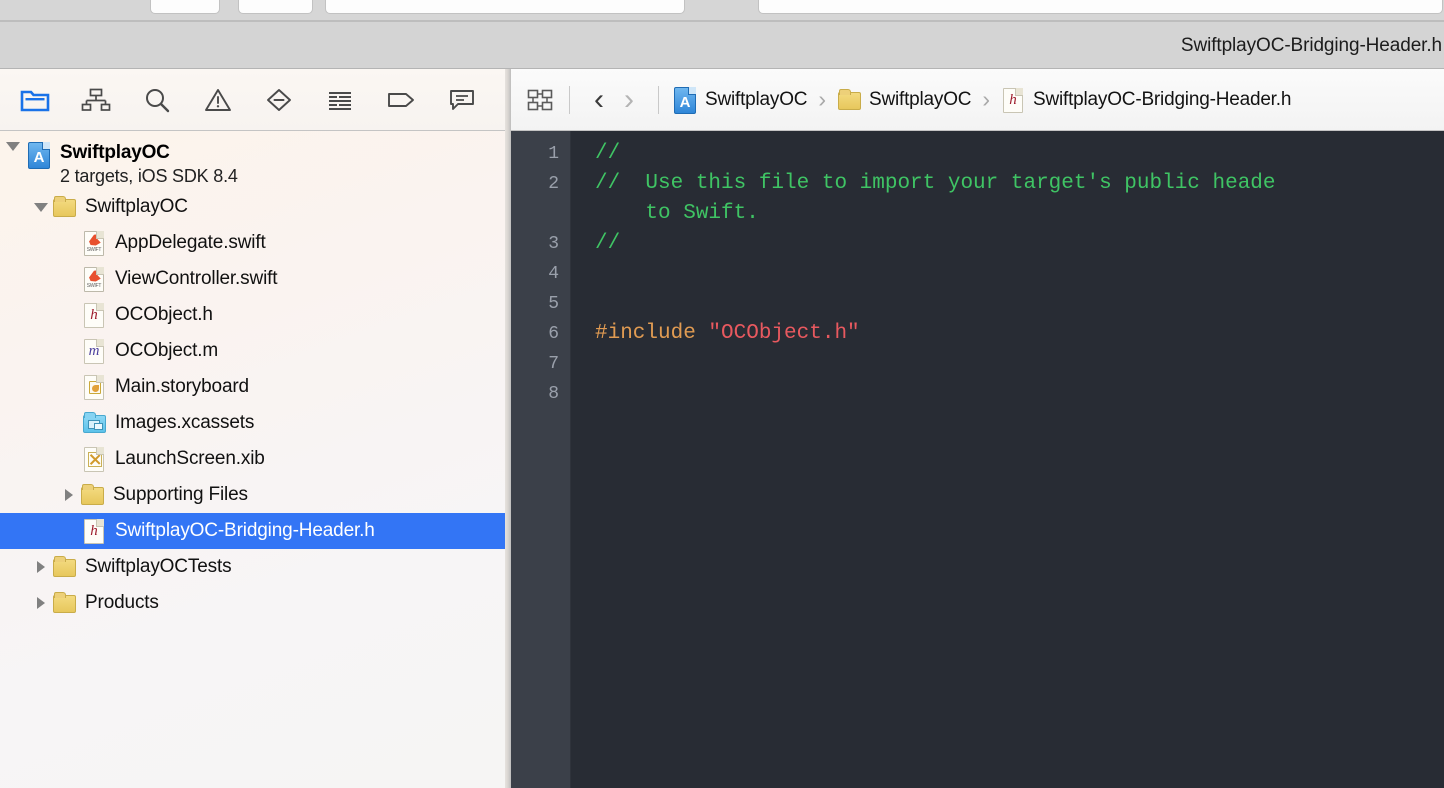  I want to click on project-navigator-tab, so click(35, 100).